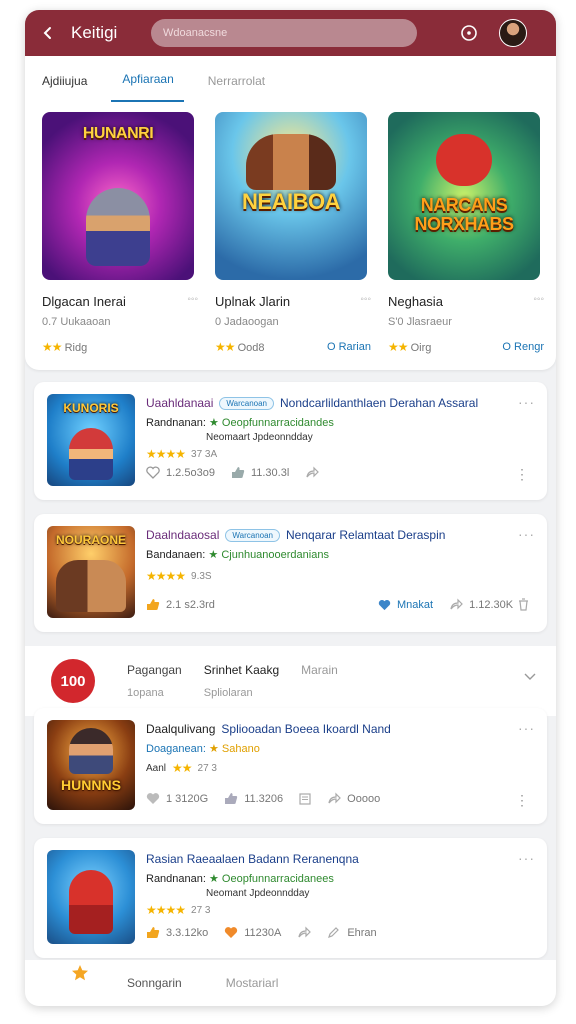 The height and width of the screenshot is (1024, 576). Describe the element at coordinates (334, 932) in the screenshot. I see `pencil-icon` at that location.